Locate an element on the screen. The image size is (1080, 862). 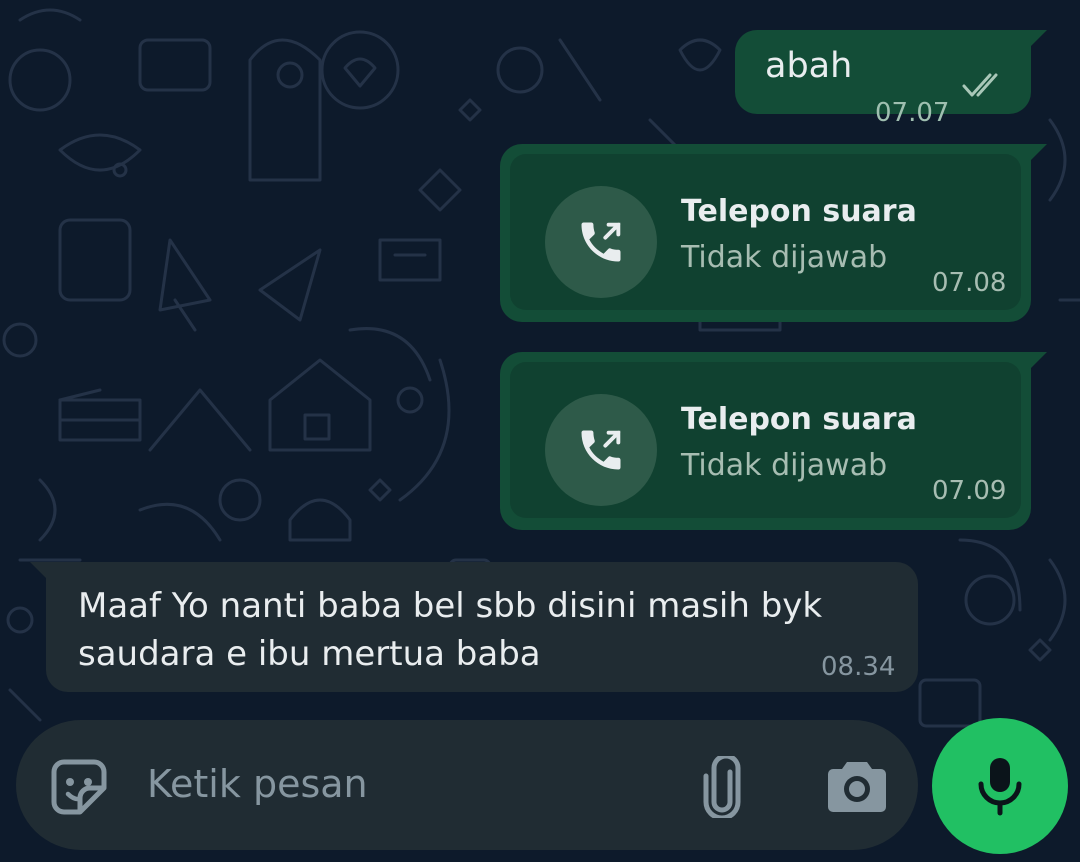
sticker-icon is located at coordinates (79, 787).